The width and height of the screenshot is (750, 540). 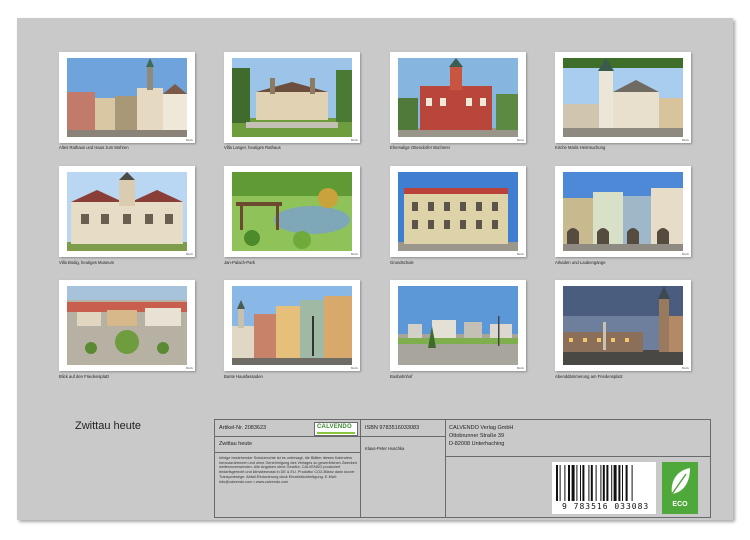 I want to click on photo-card-1: Motiv, so click(x=127, y=97).